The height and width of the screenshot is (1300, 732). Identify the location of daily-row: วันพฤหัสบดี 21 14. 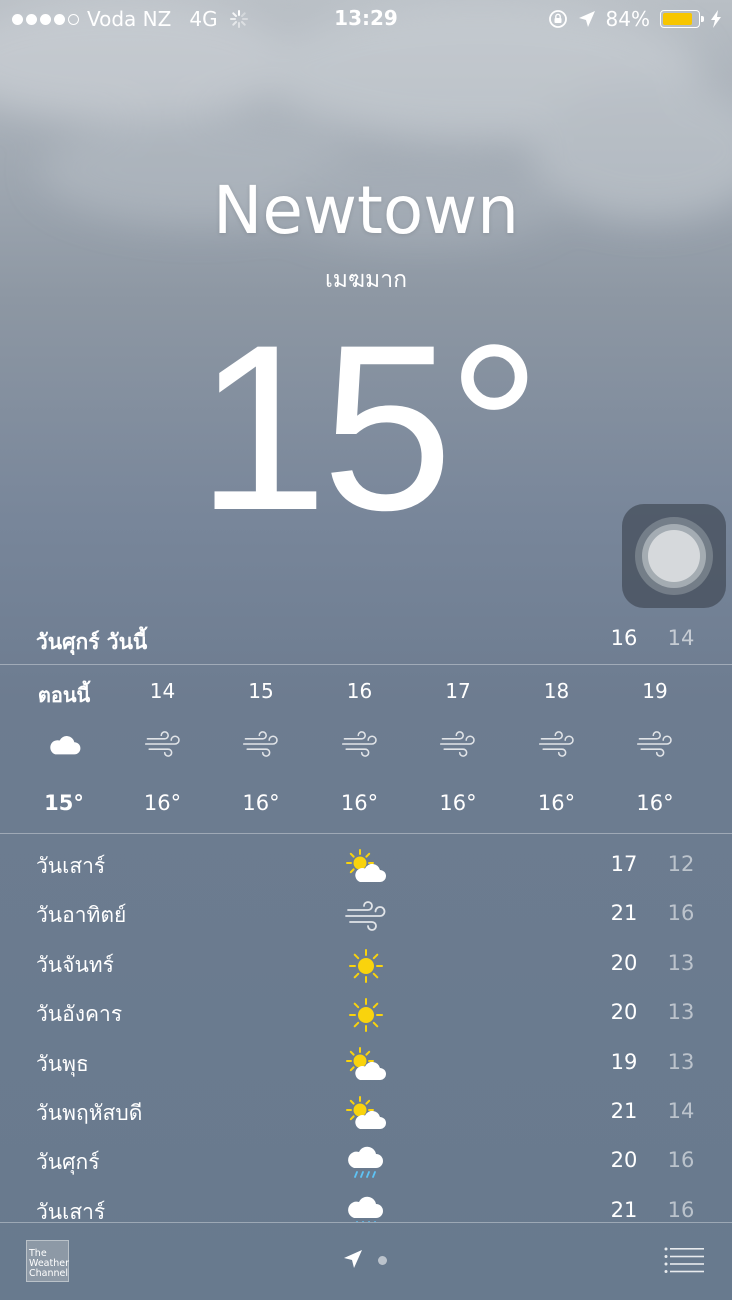
(366, 1113).